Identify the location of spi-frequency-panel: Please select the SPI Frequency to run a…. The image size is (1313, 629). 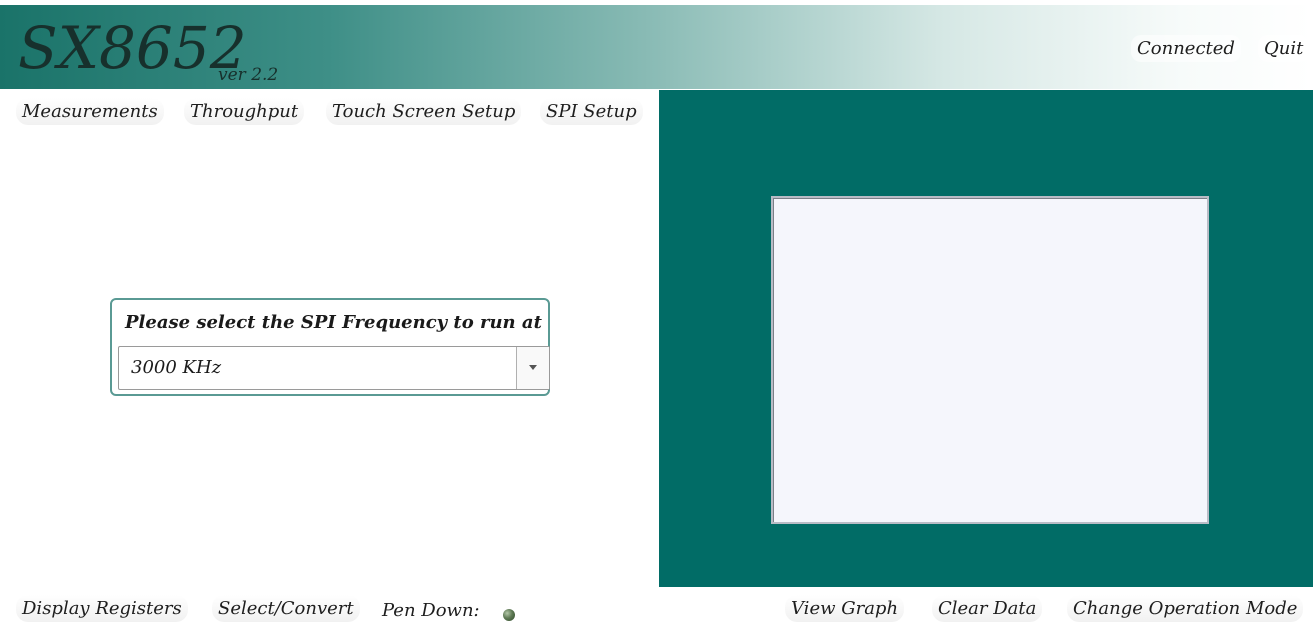
(330, 347).